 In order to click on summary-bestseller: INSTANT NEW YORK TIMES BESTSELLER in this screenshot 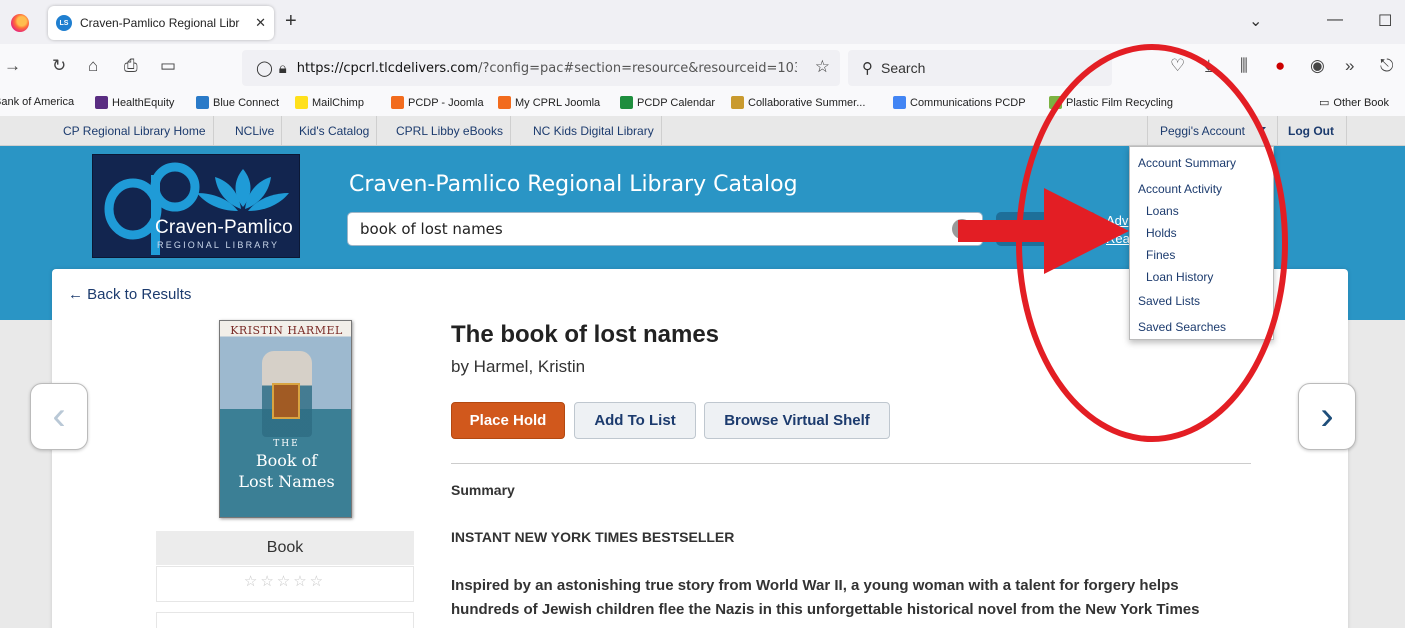, I will do `click(593, 537)`.